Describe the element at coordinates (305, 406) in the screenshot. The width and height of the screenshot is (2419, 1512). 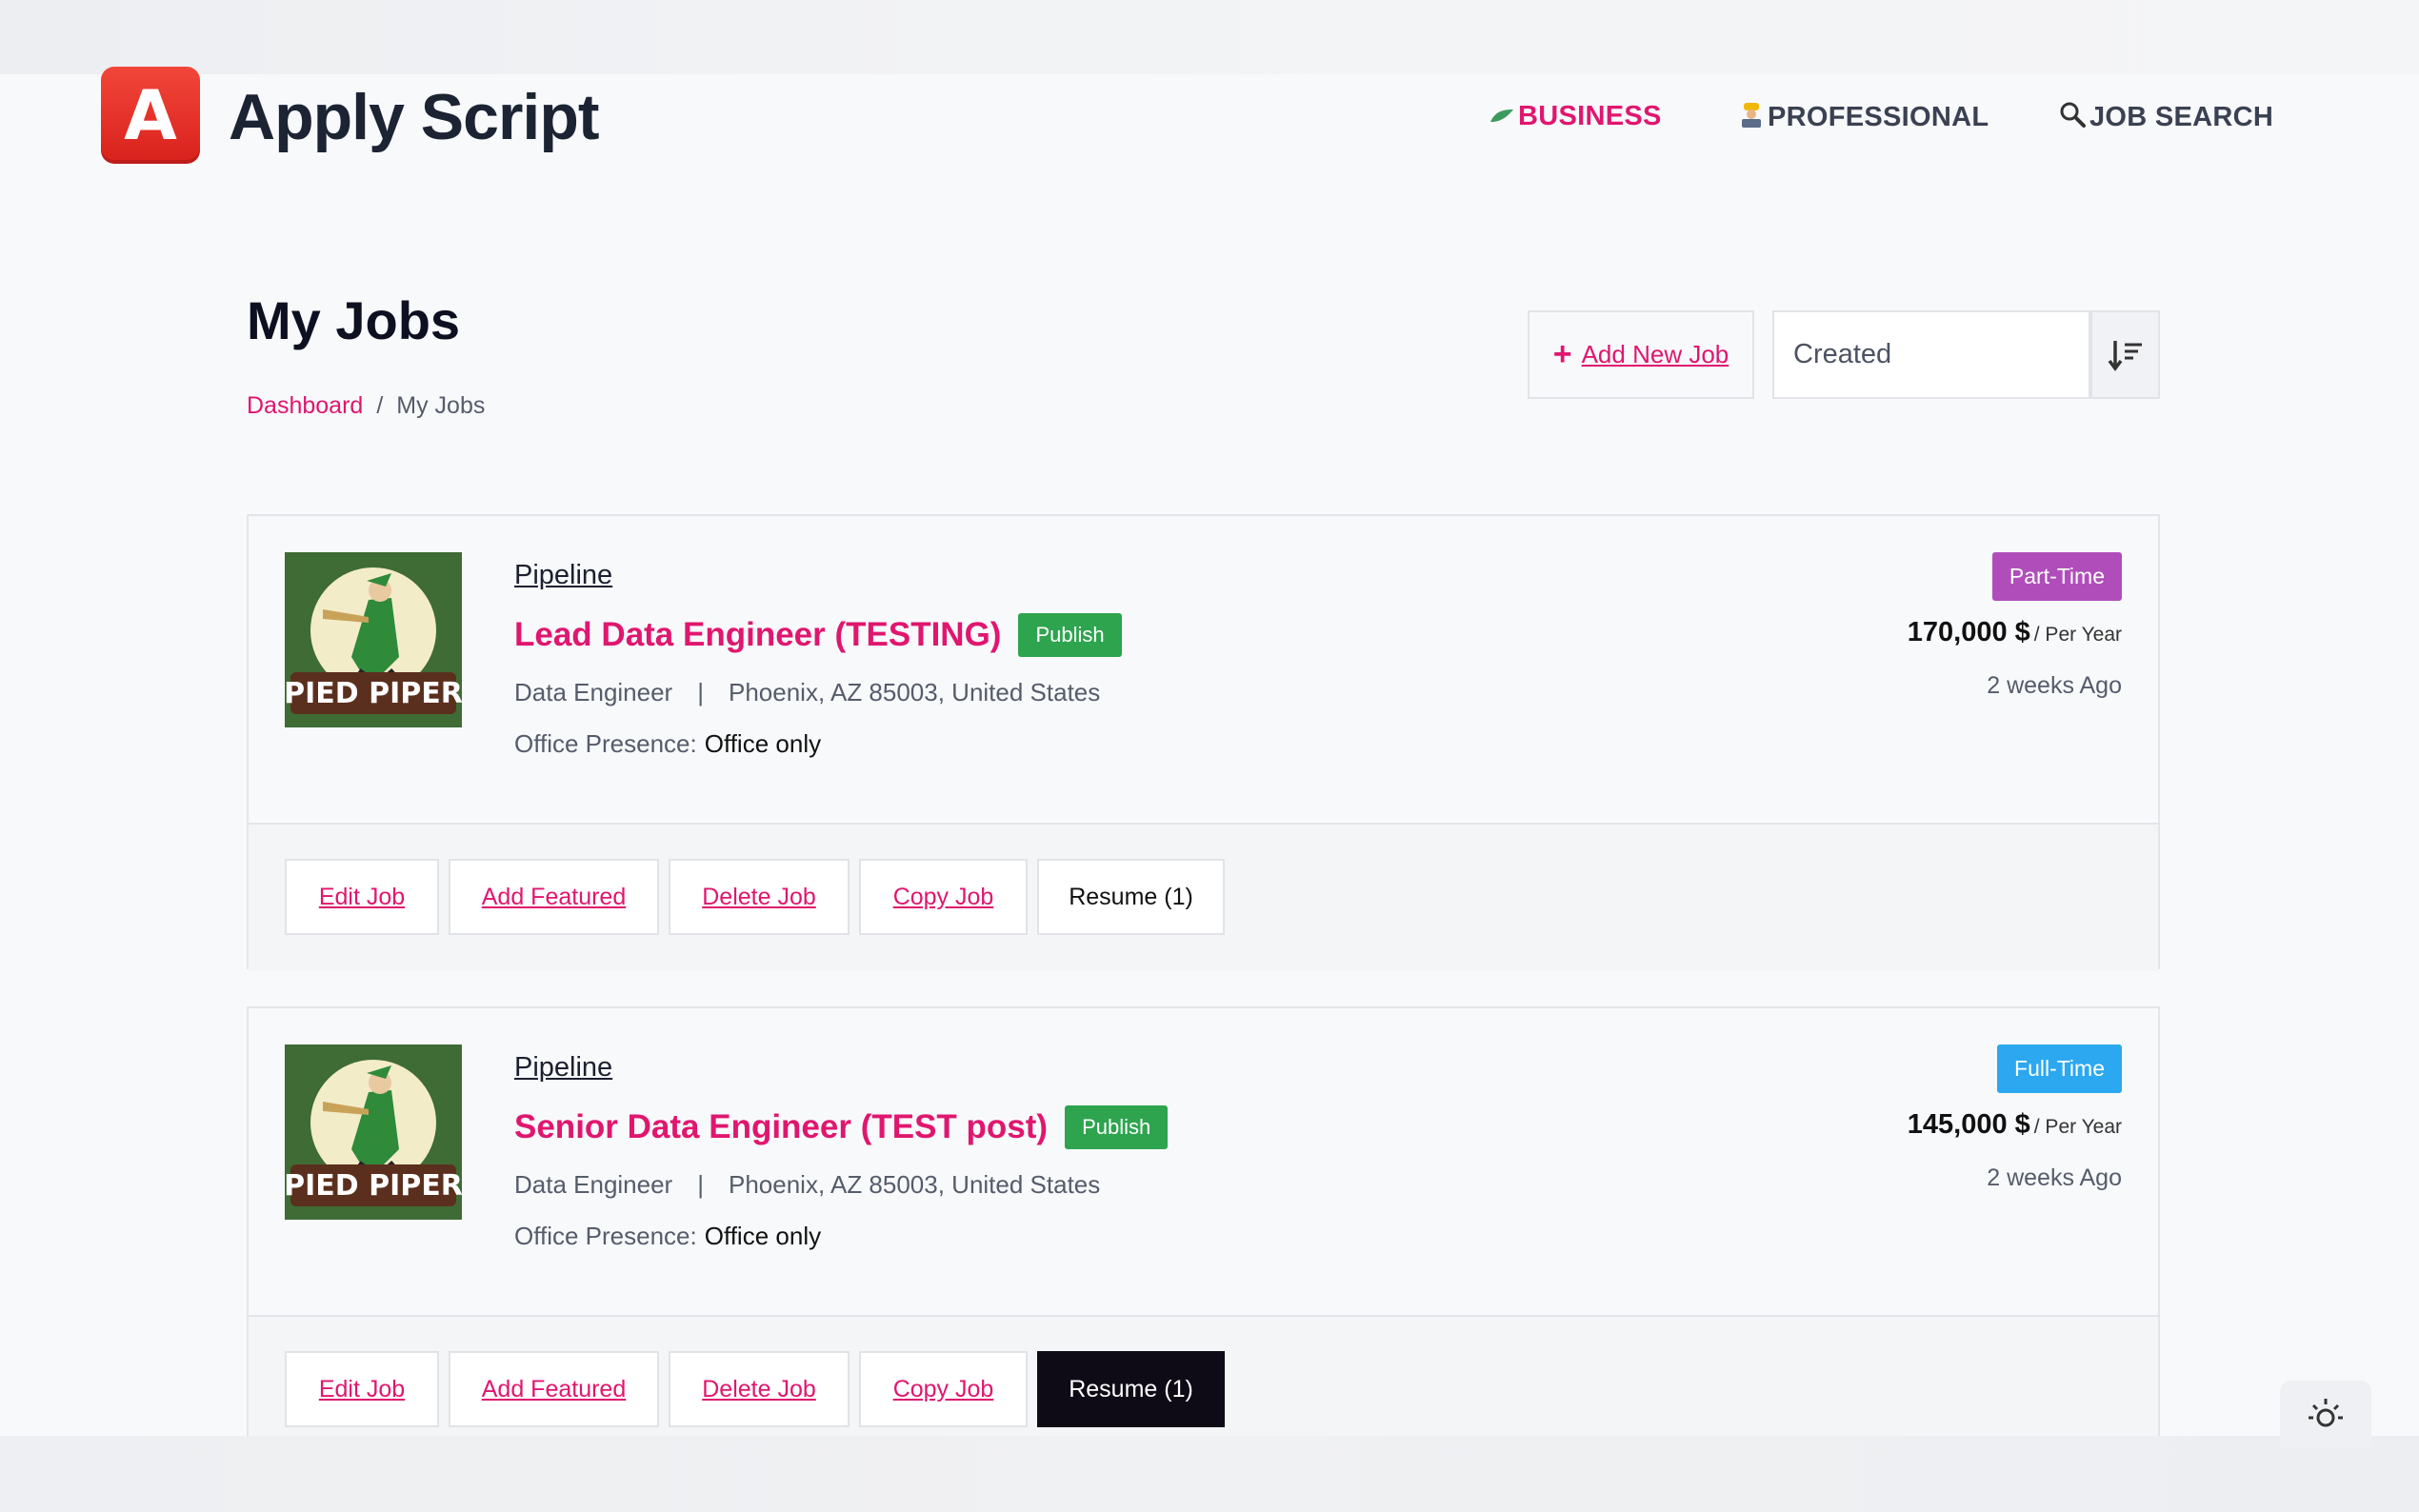
I see `breadcrumb-dashboard: Dashboard` at that location.